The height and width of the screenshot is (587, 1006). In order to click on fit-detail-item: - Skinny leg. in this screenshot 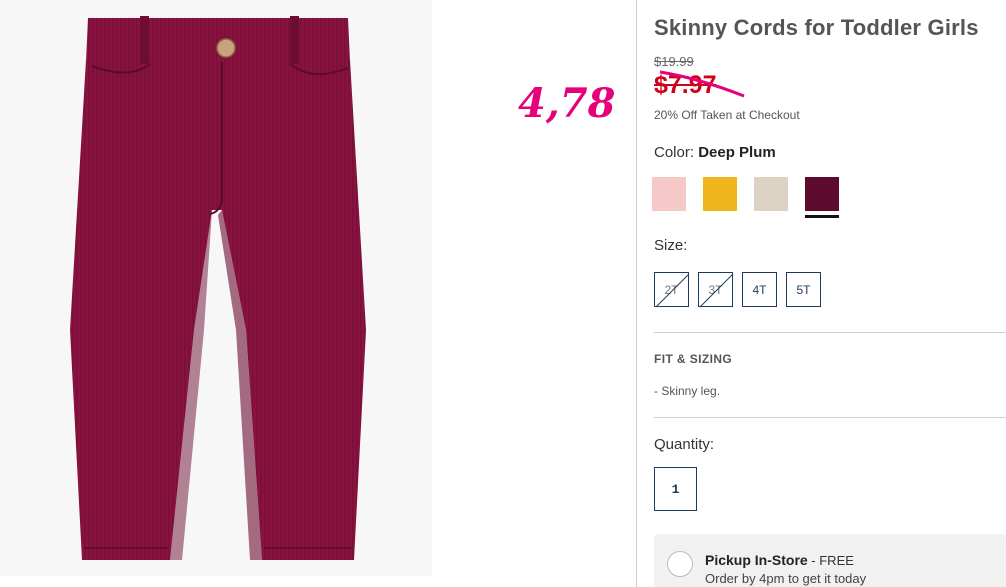, I will do `click(687, 391)`.